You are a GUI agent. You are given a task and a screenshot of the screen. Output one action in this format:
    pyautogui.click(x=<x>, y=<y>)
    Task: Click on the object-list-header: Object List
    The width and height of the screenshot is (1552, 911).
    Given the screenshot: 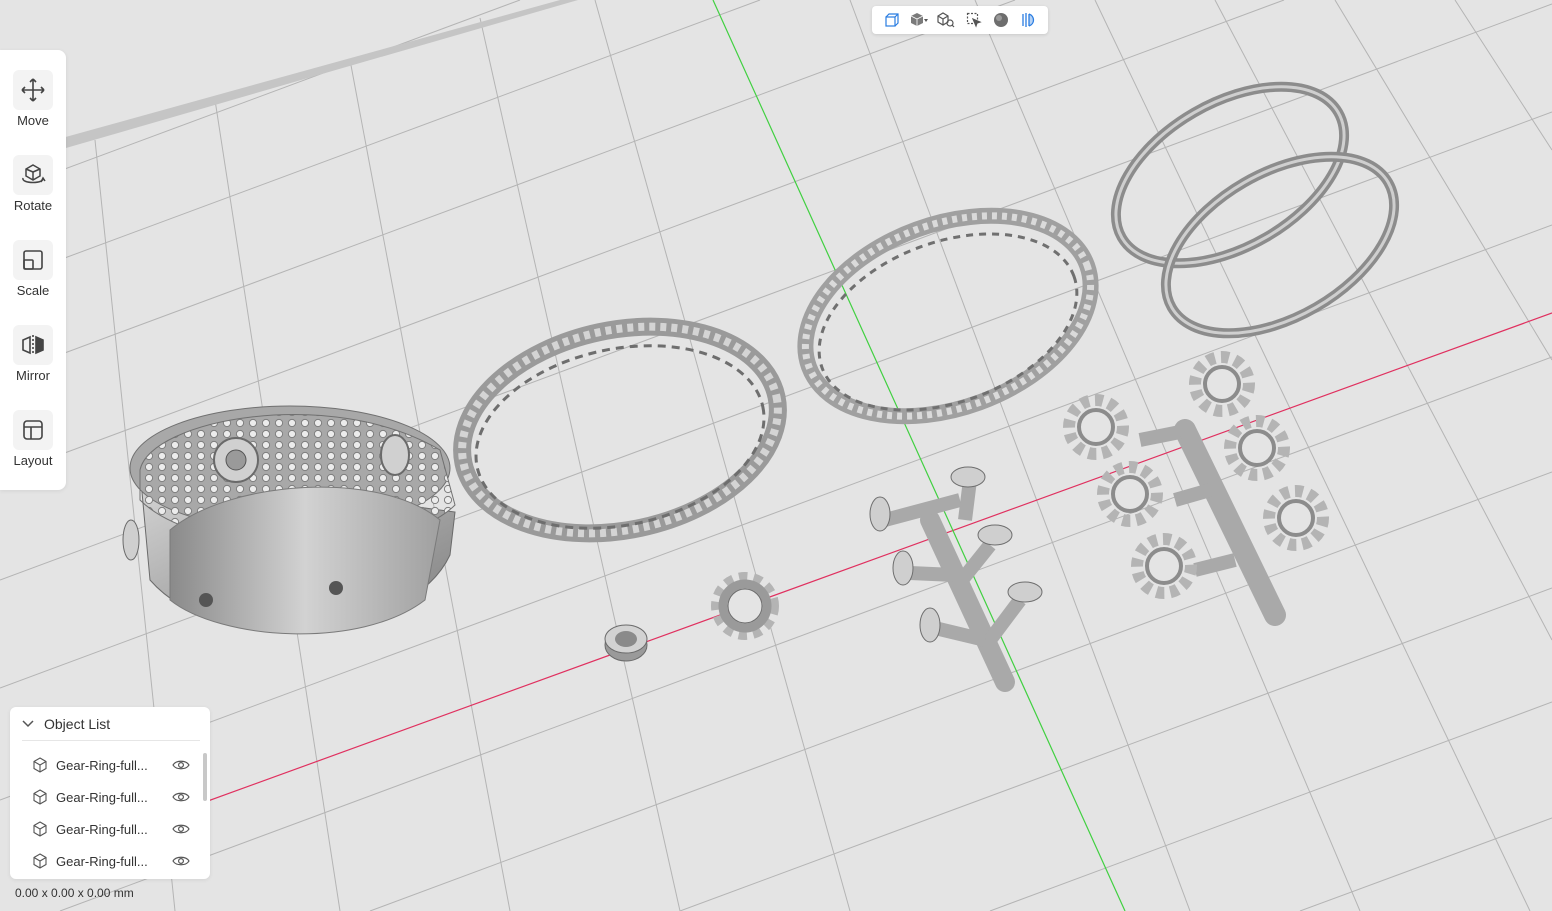 What is the action you would take?
    pyautogui.click(x=105, y=724)
    